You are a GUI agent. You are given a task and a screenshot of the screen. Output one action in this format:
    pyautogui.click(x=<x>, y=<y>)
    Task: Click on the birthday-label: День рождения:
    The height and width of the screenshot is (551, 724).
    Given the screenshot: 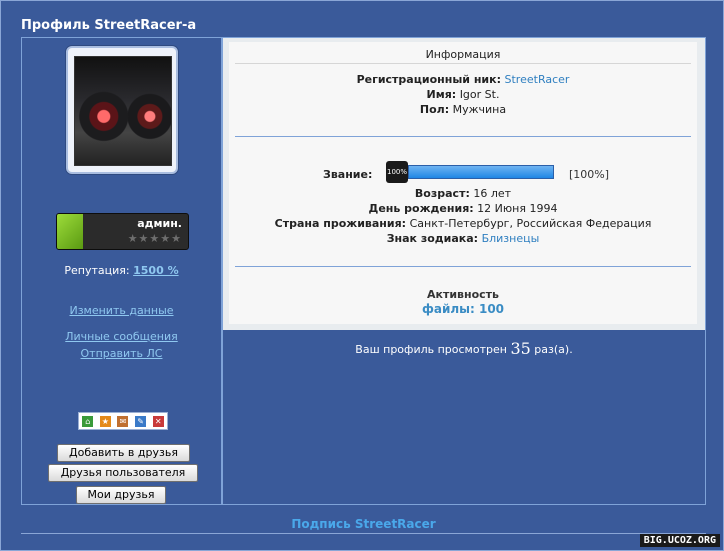 What is the action you would take?
    pyautogui.click(x=421, y=208)
    